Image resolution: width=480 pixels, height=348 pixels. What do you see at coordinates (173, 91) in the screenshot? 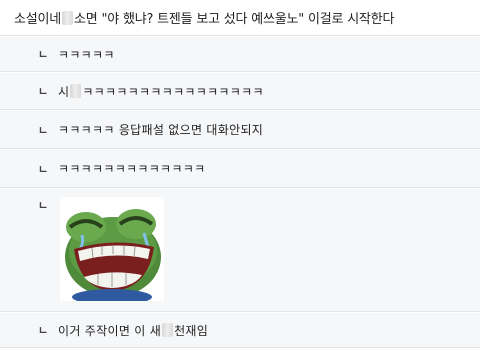
I see `reply-text: ㅋㅋㅋㅋㅋㅋㅋㅋㅋㅋㅋㅋㅋㅋㅋㅋ` at bounding box center [173, 91].